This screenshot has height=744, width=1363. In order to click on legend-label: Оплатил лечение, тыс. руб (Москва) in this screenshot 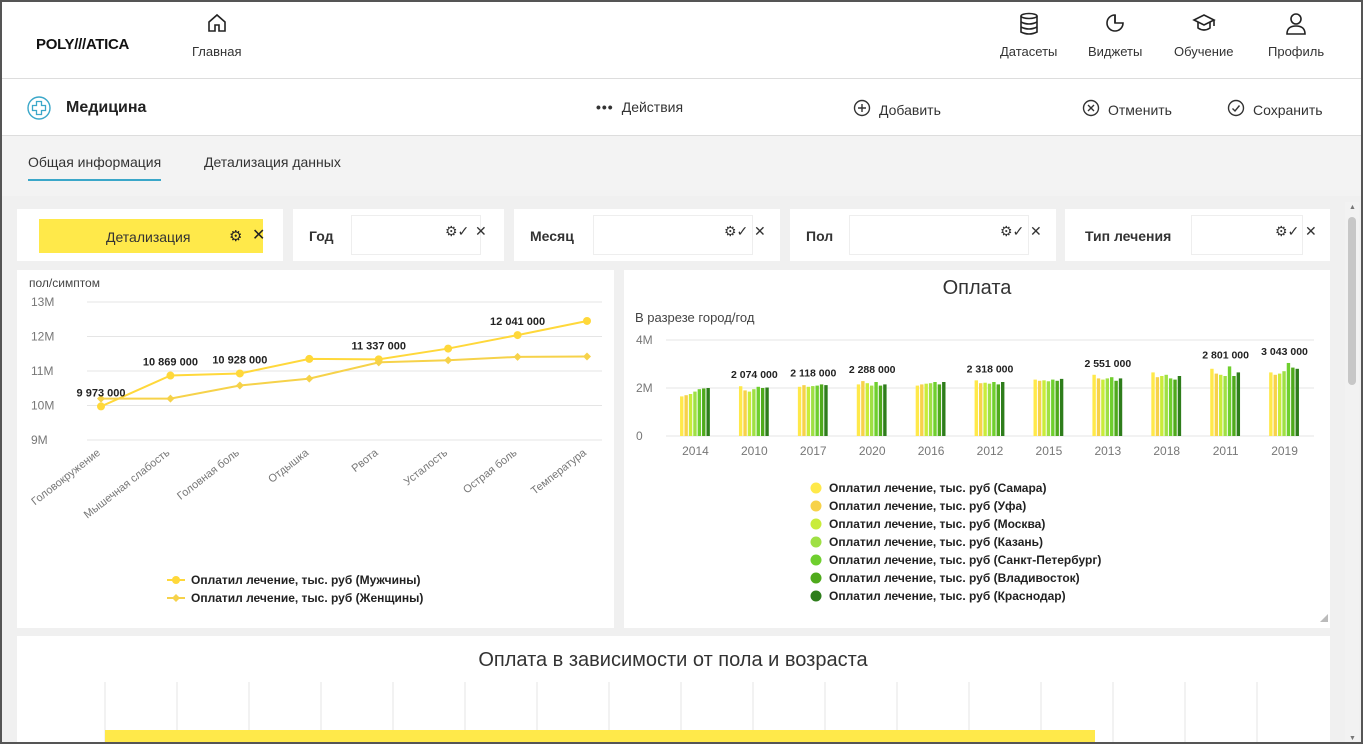, I will do `click(937, 524)`.